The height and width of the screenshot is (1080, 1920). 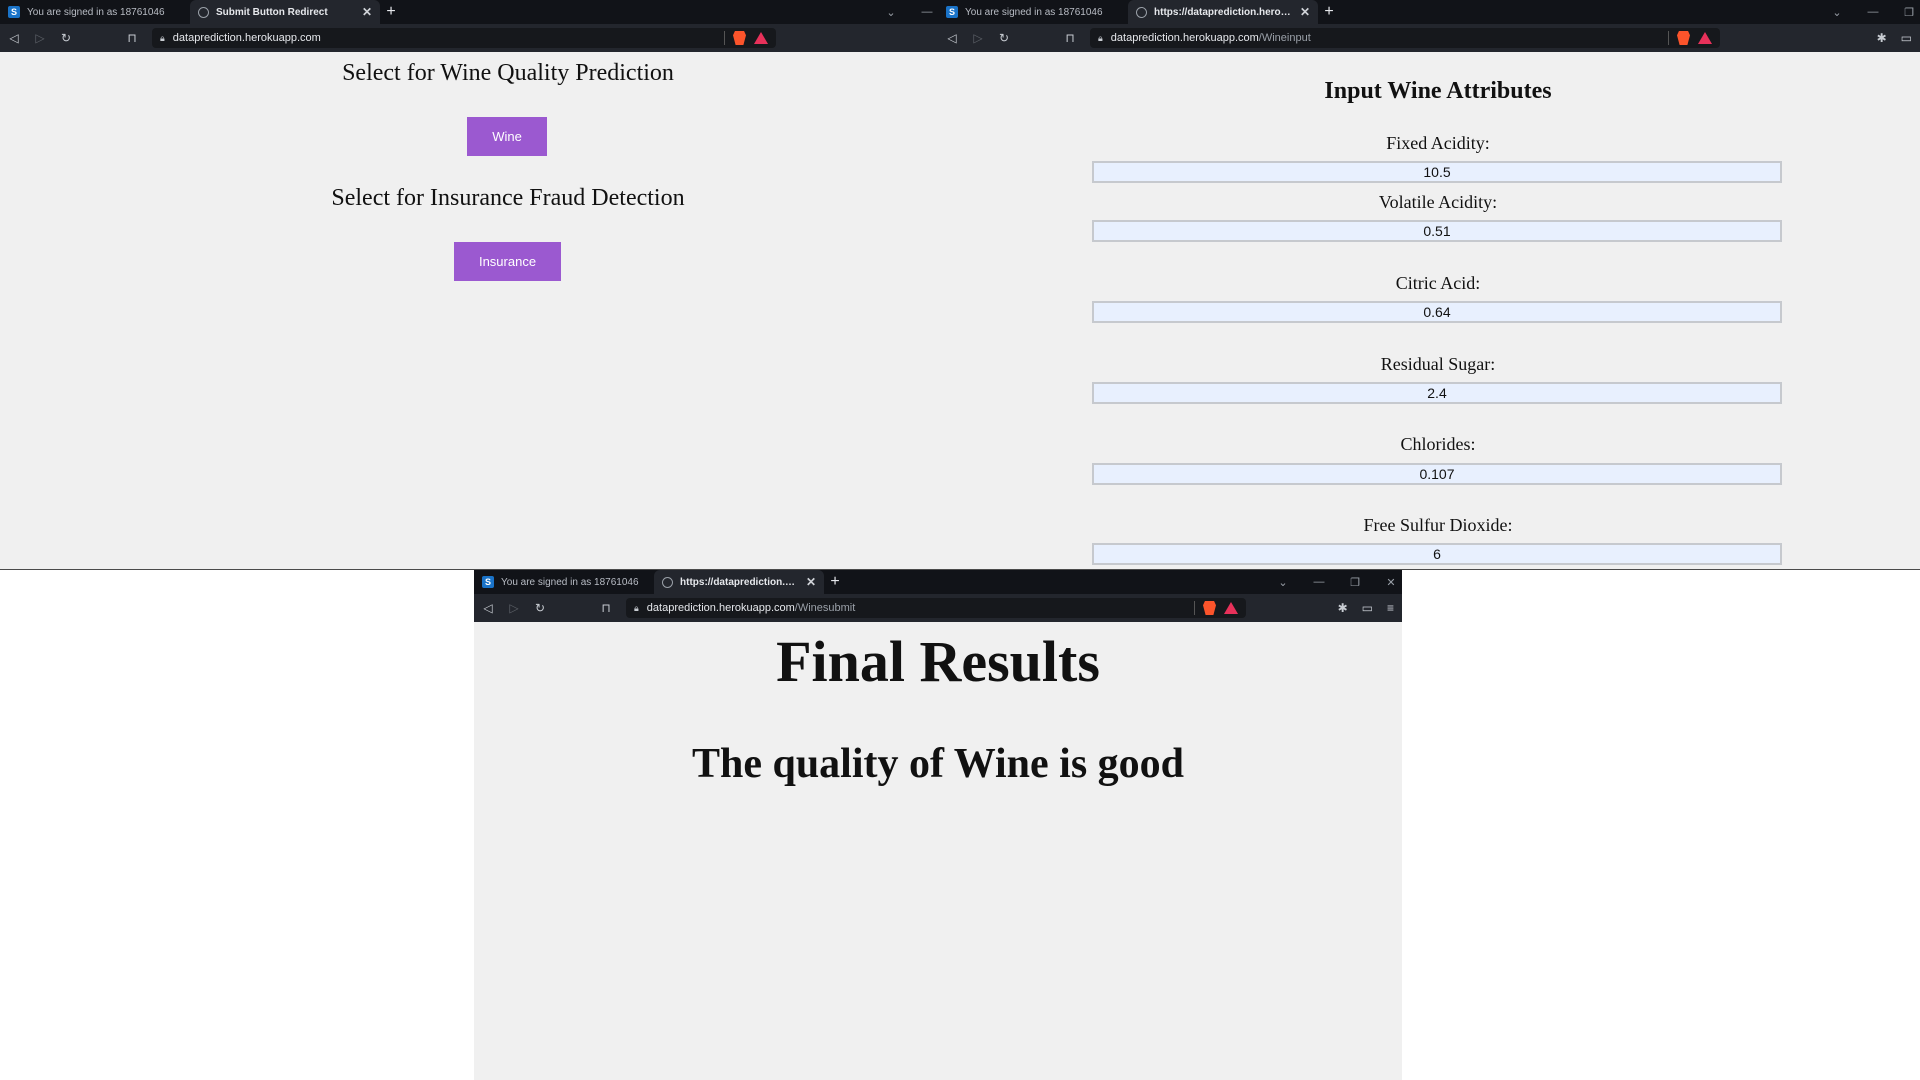 I want to click on field-label: Chlorides:, so click(x=1438, y=444).